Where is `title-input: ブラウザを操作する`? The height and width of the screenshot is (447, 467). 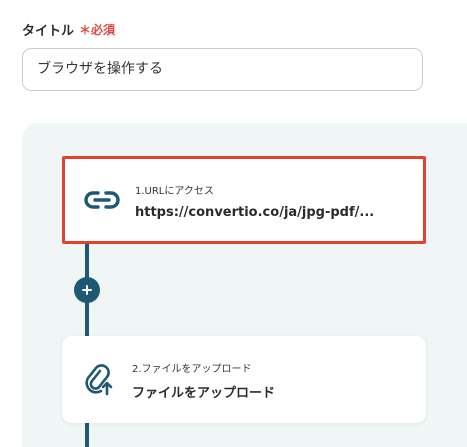 title-input: ブラウザを操作する is located at coordinates (222, 69).